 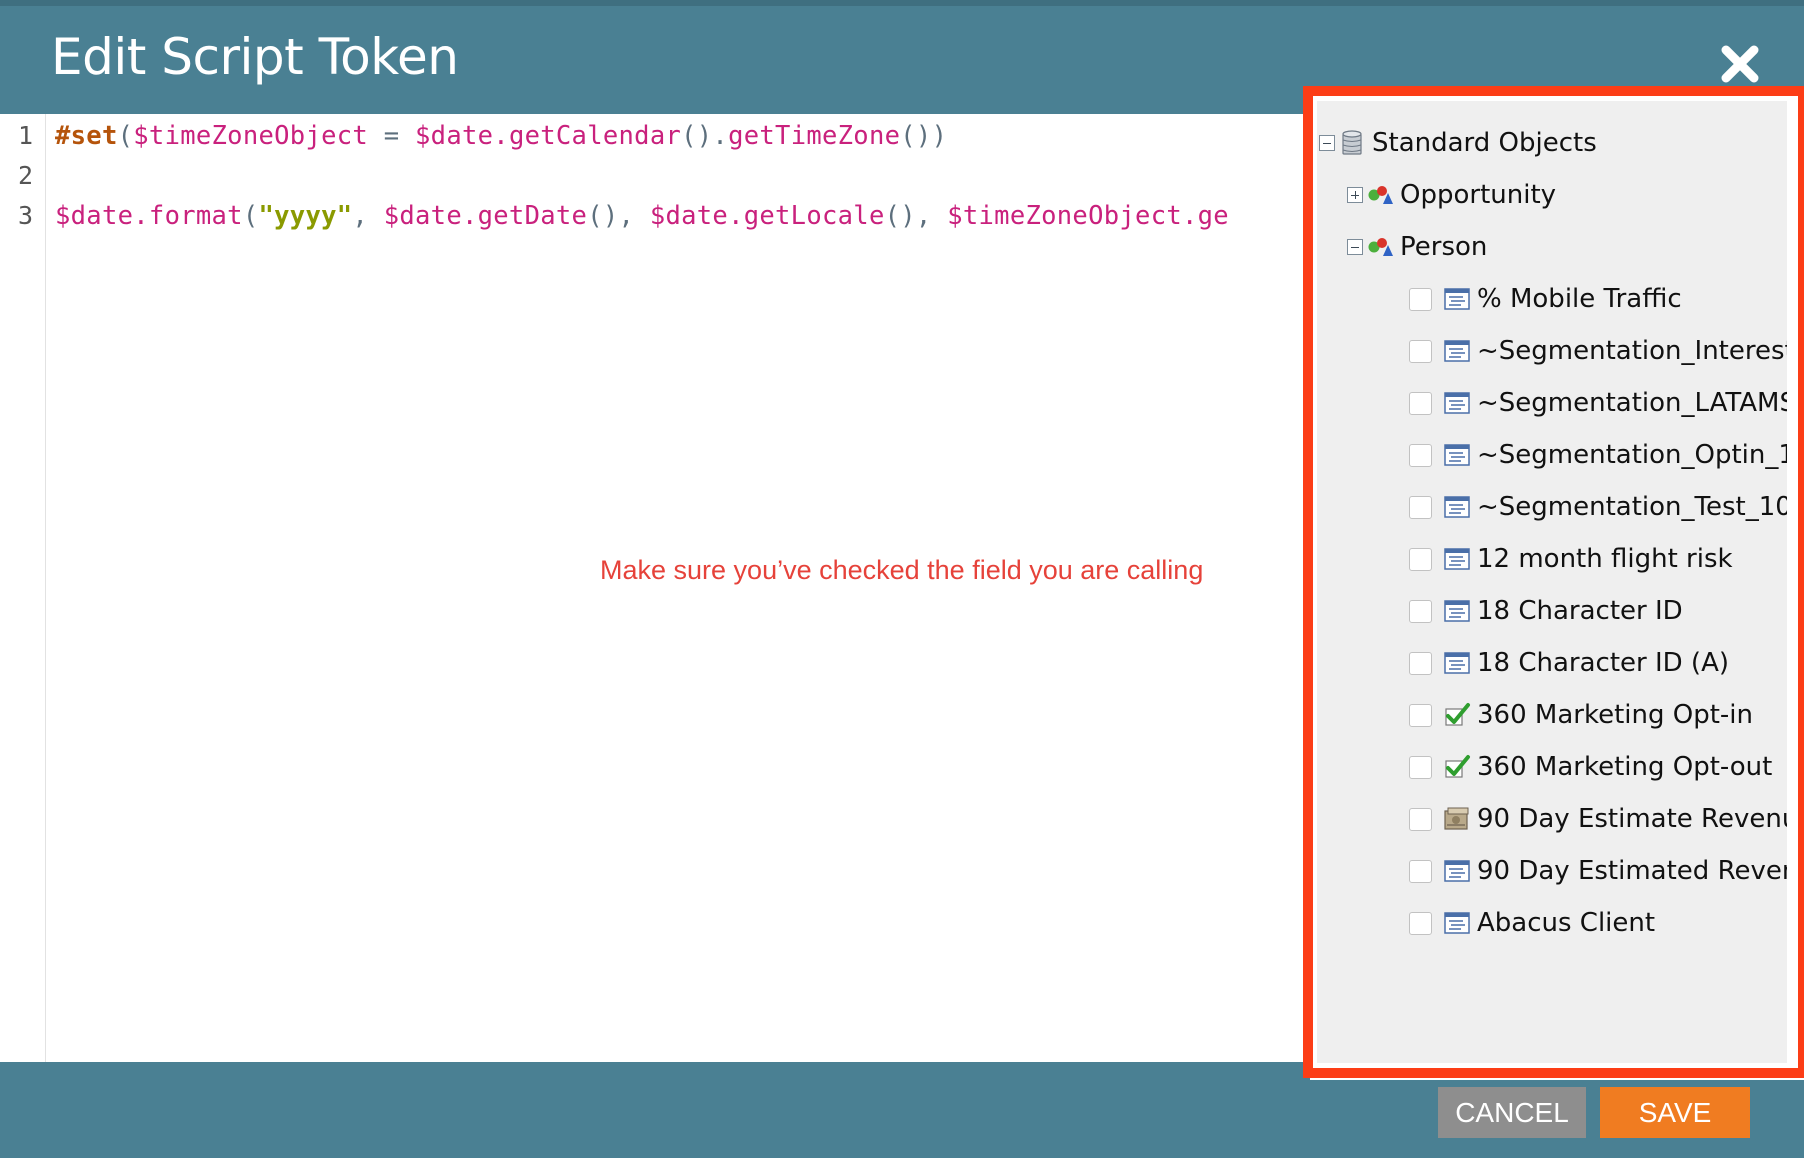 I want to click on field-label: % Mobile Traffic, so click(x=1579, y=299).